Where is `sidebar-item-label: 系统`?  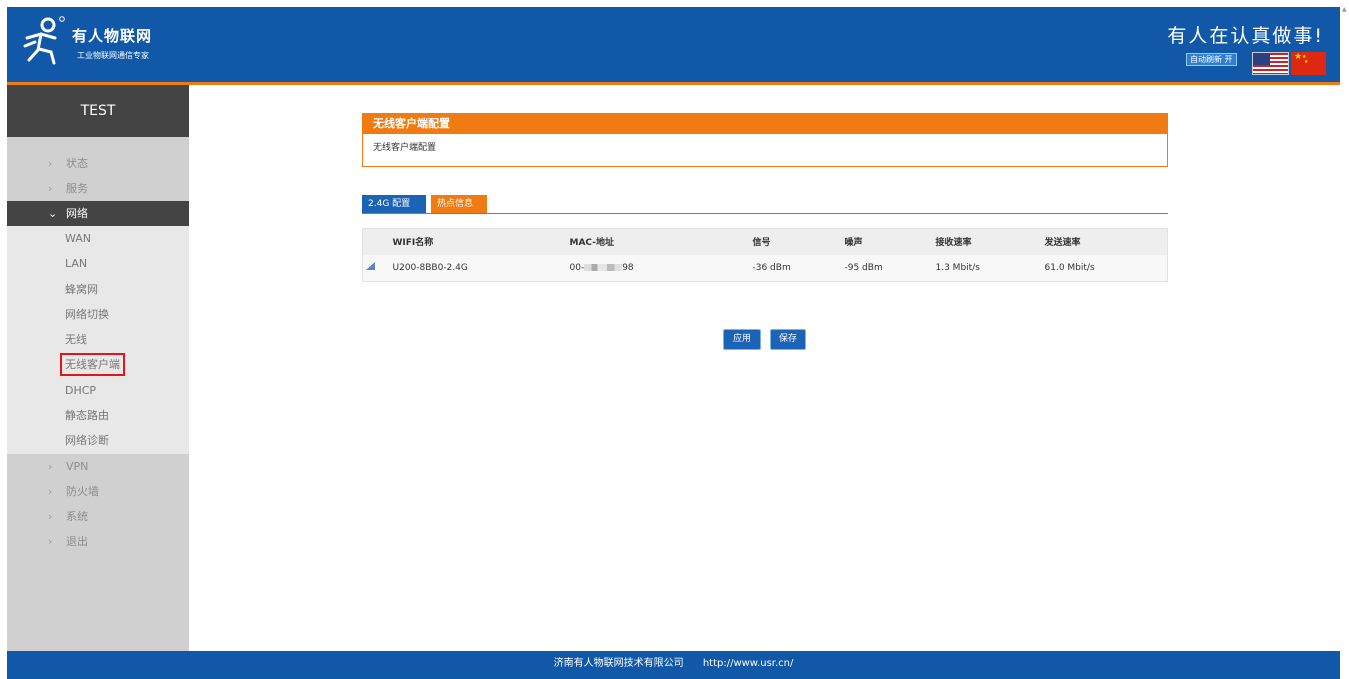 sidebar-item-label: 系统 is located at coordinates (77, 516).